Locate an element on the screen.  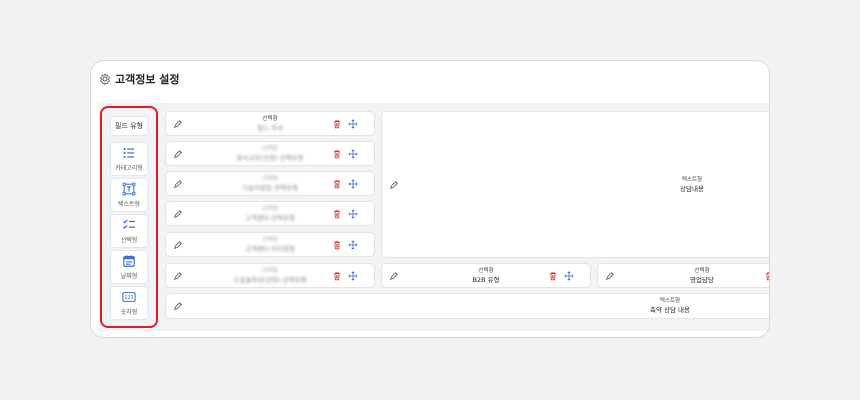
tool-number: 123 숫자형 is located at coordinates (129, 303).